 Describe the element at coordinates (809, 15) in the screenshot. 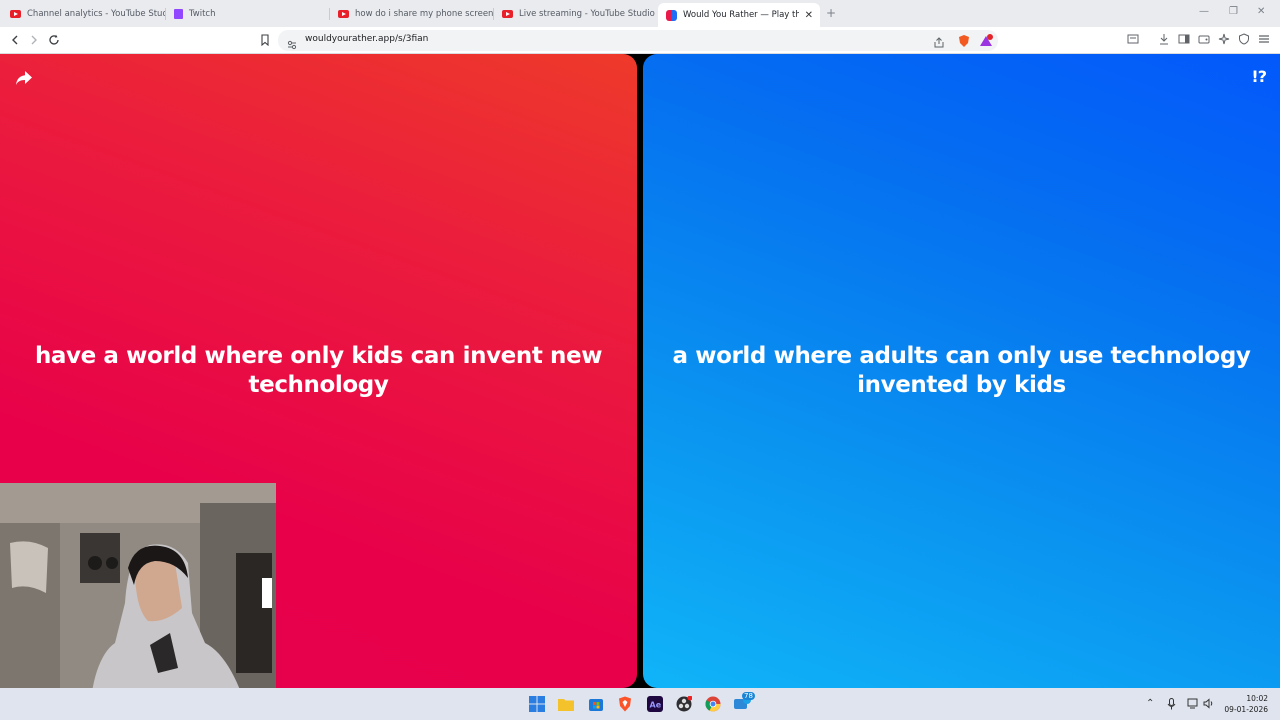

I see `close-tab-icon: ✕` at that location.